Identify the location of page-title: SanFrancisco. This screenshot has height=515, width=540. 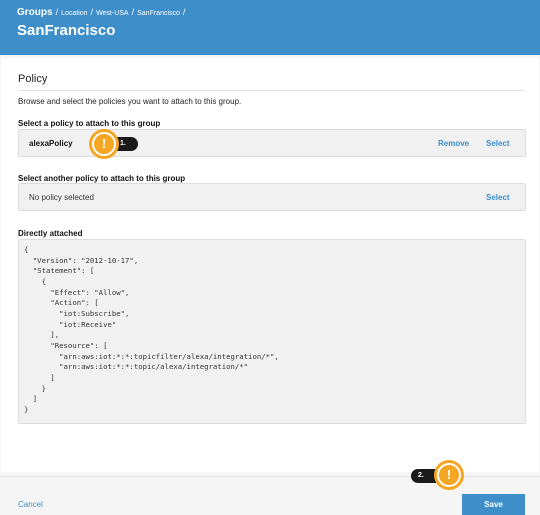
(66, 30).